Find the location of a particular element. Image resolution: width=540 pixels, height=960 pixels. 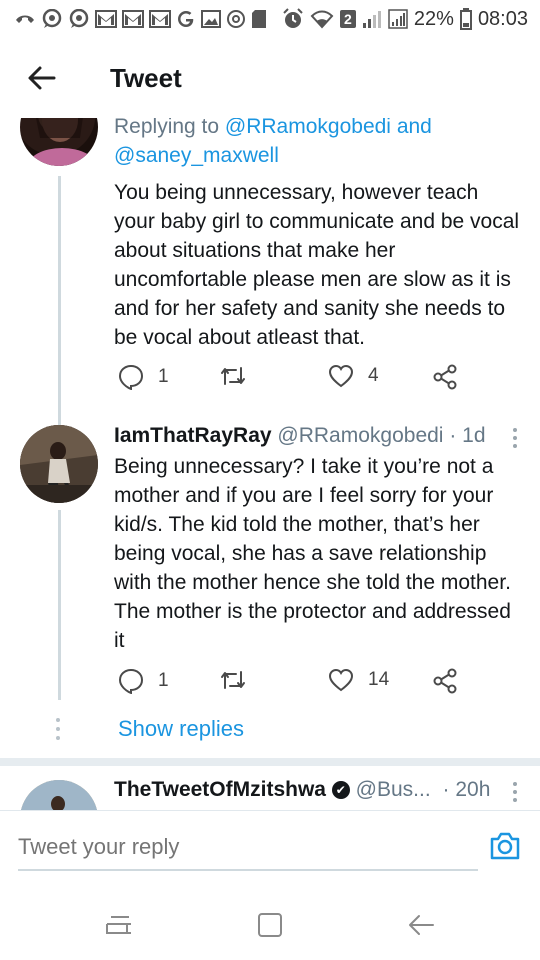

author-name: IamThatRayRay is located at coordinates (193, 435).